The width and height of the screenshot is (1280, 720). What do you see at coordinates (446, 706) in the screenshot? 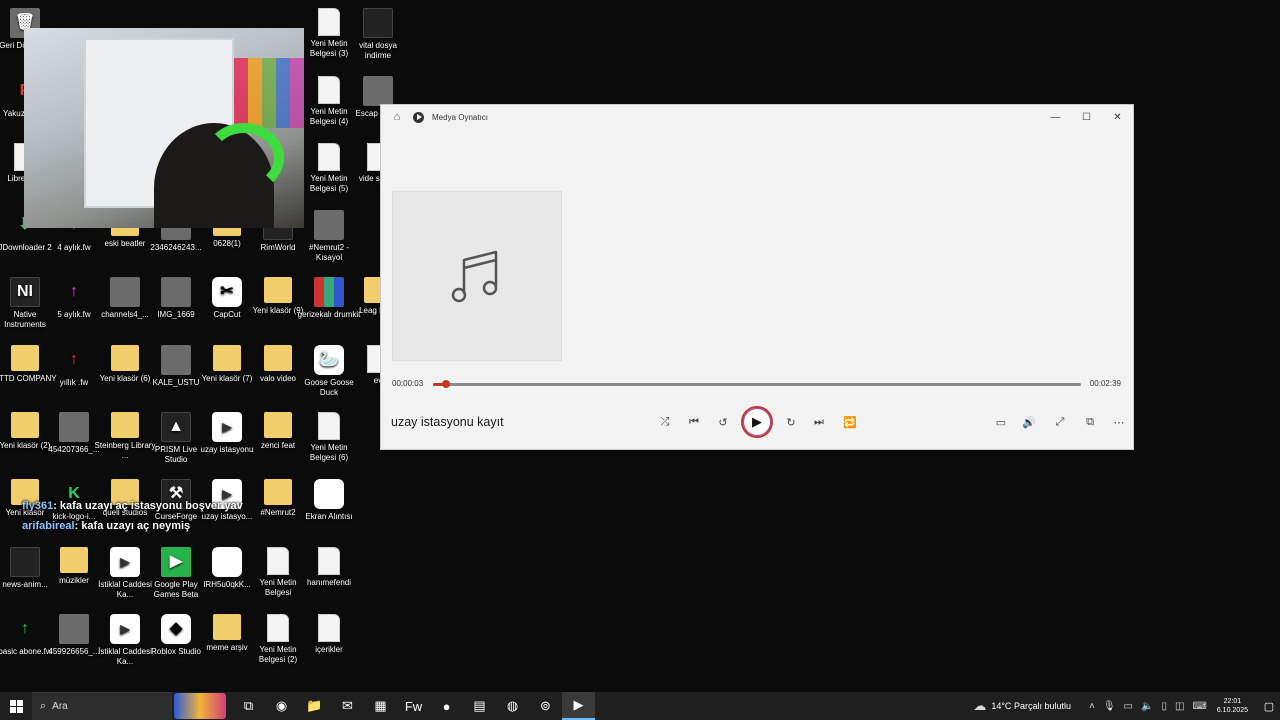
I see `taskbar-app-icon: ●` at bounding box center [446, 706].